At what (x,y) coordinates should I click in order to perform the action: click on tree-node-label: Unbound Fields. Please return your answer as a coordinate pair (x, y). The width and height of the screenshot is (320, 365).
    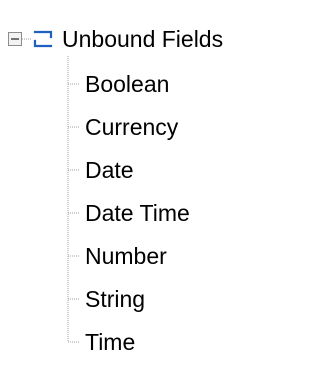
    Looking at the image, I should click on (142, 39).